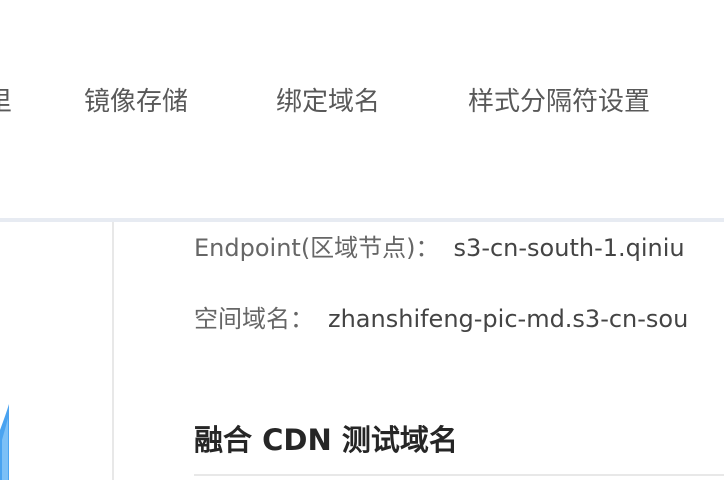 The height and width of the screenshot is (480, 724). Describe the element at coordinates (4, 442) in the screenshot. I see `side-decoration-icon` at that location.